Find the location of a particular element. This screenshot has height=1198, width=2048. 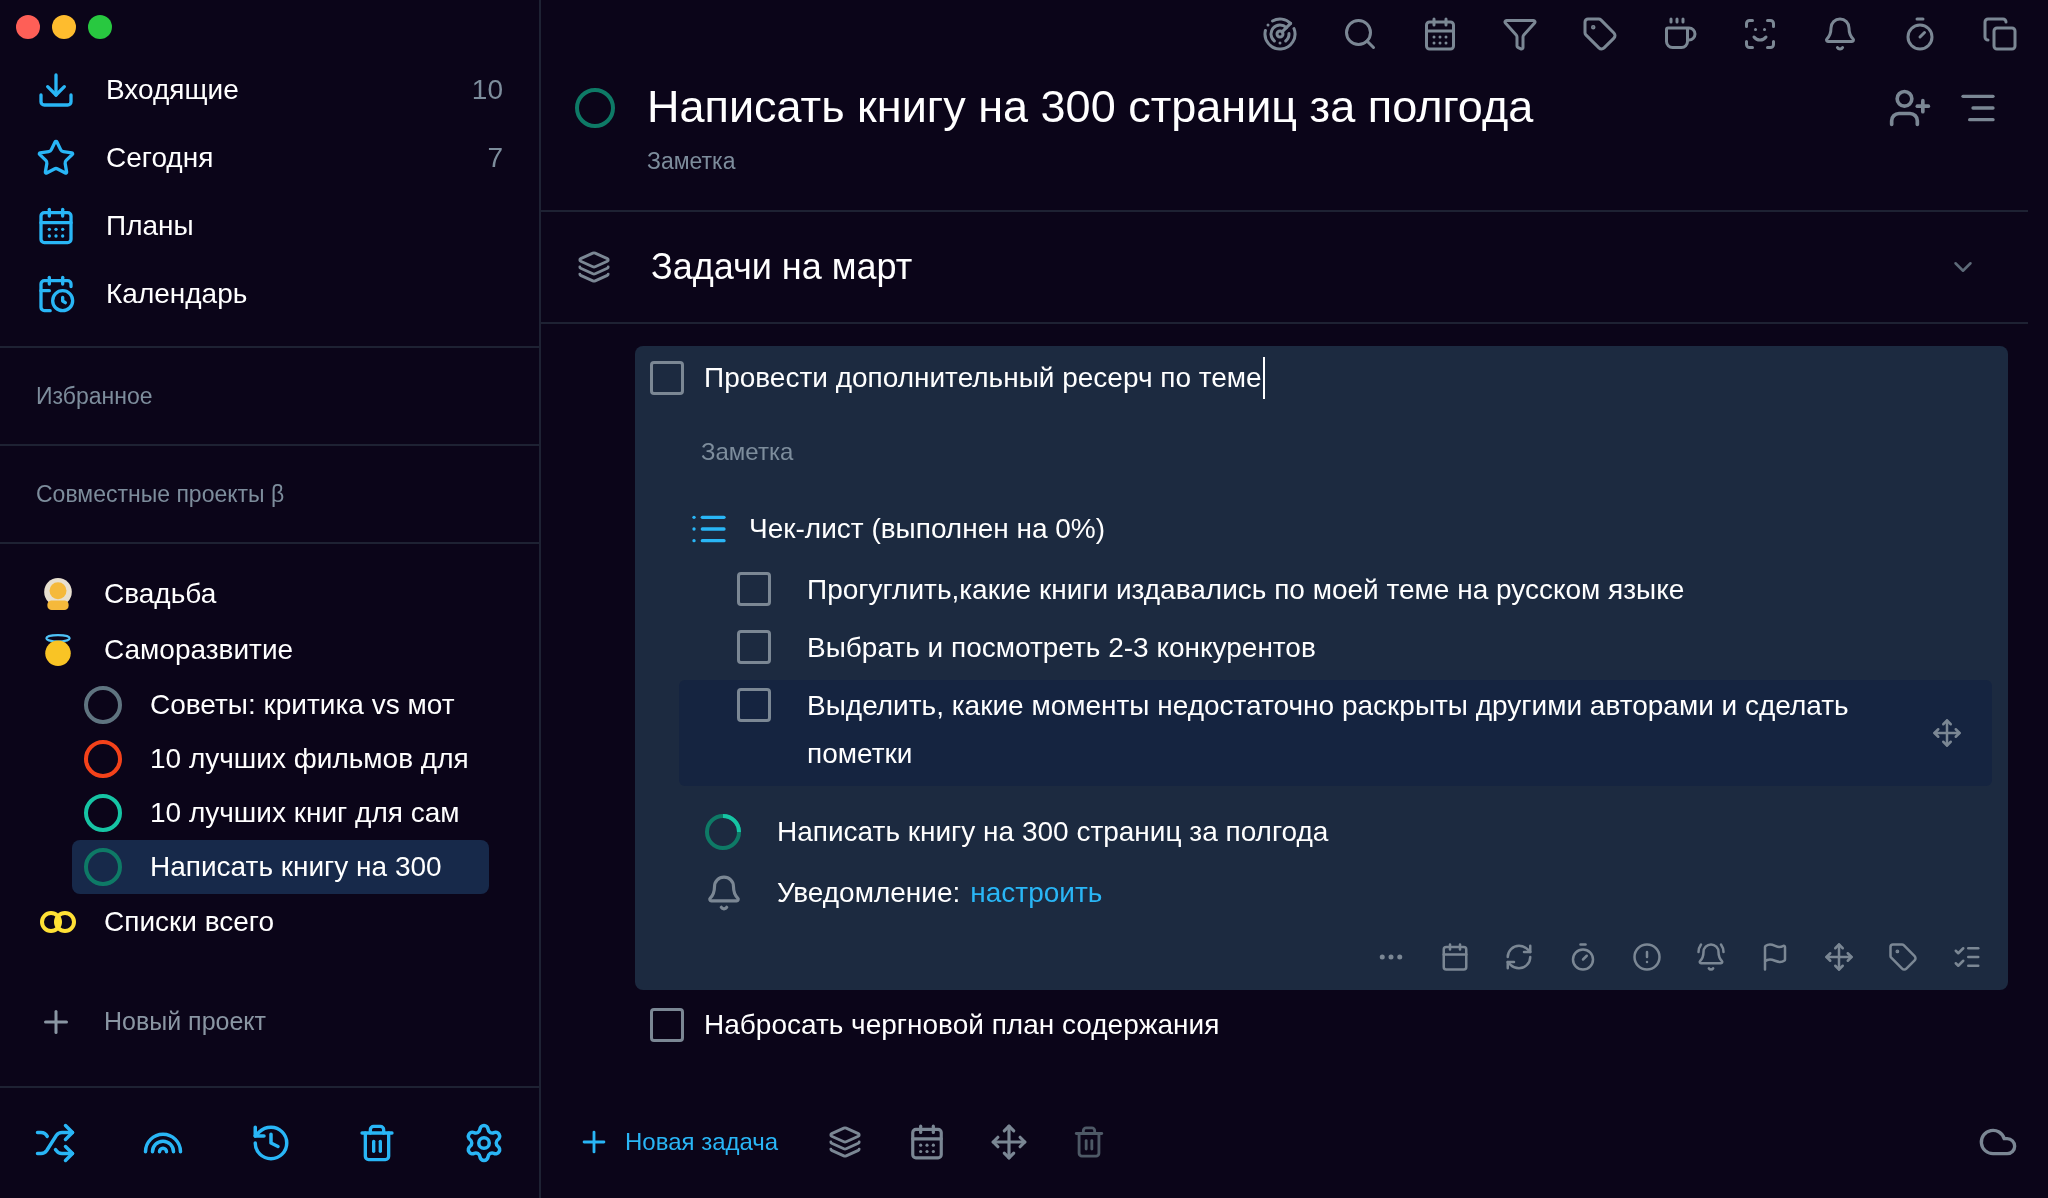

inbox-icon is located at coordinates (56, 90).